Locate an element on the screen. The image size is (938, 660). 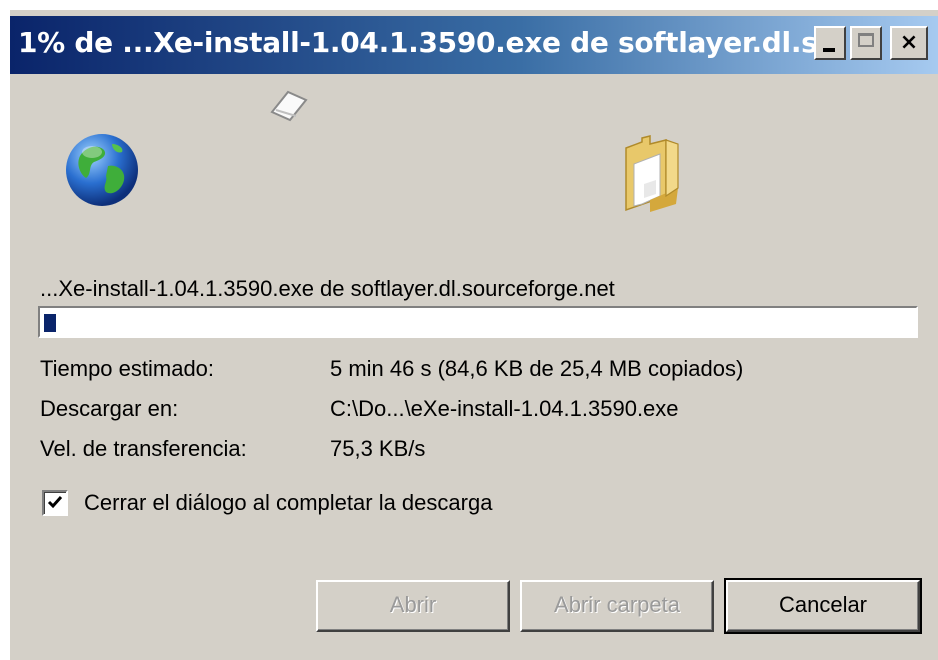
minimize-button is located at coordinates (830, 43).